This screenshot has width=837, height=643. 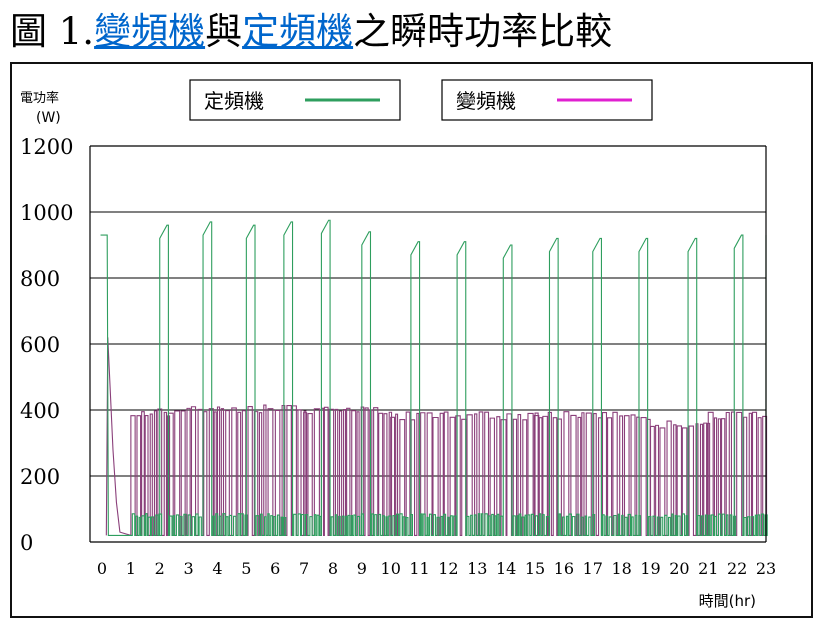 I want to click on inverter-link: 變頻機, so click(x=149, y=31).